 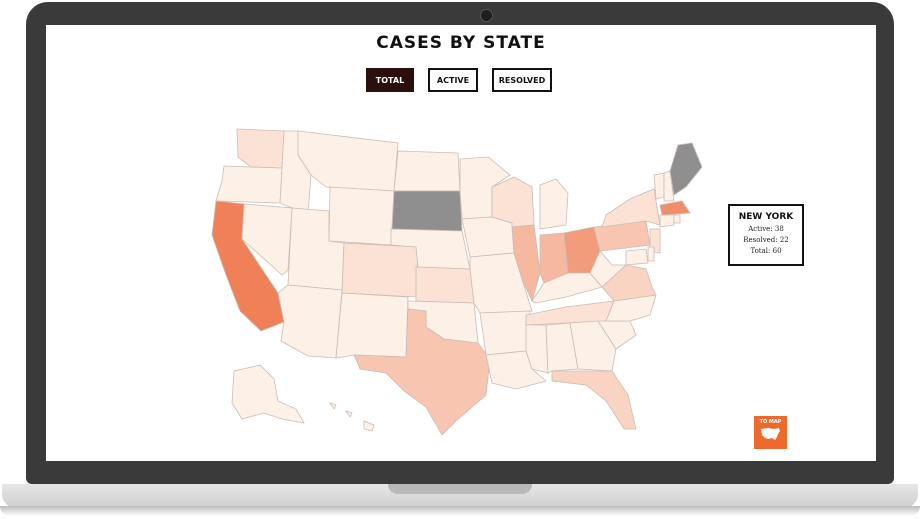 What do you see at coordinates (554, 204) in the screenshot?
I see `state-michigan` at bounding box center [554, 204].